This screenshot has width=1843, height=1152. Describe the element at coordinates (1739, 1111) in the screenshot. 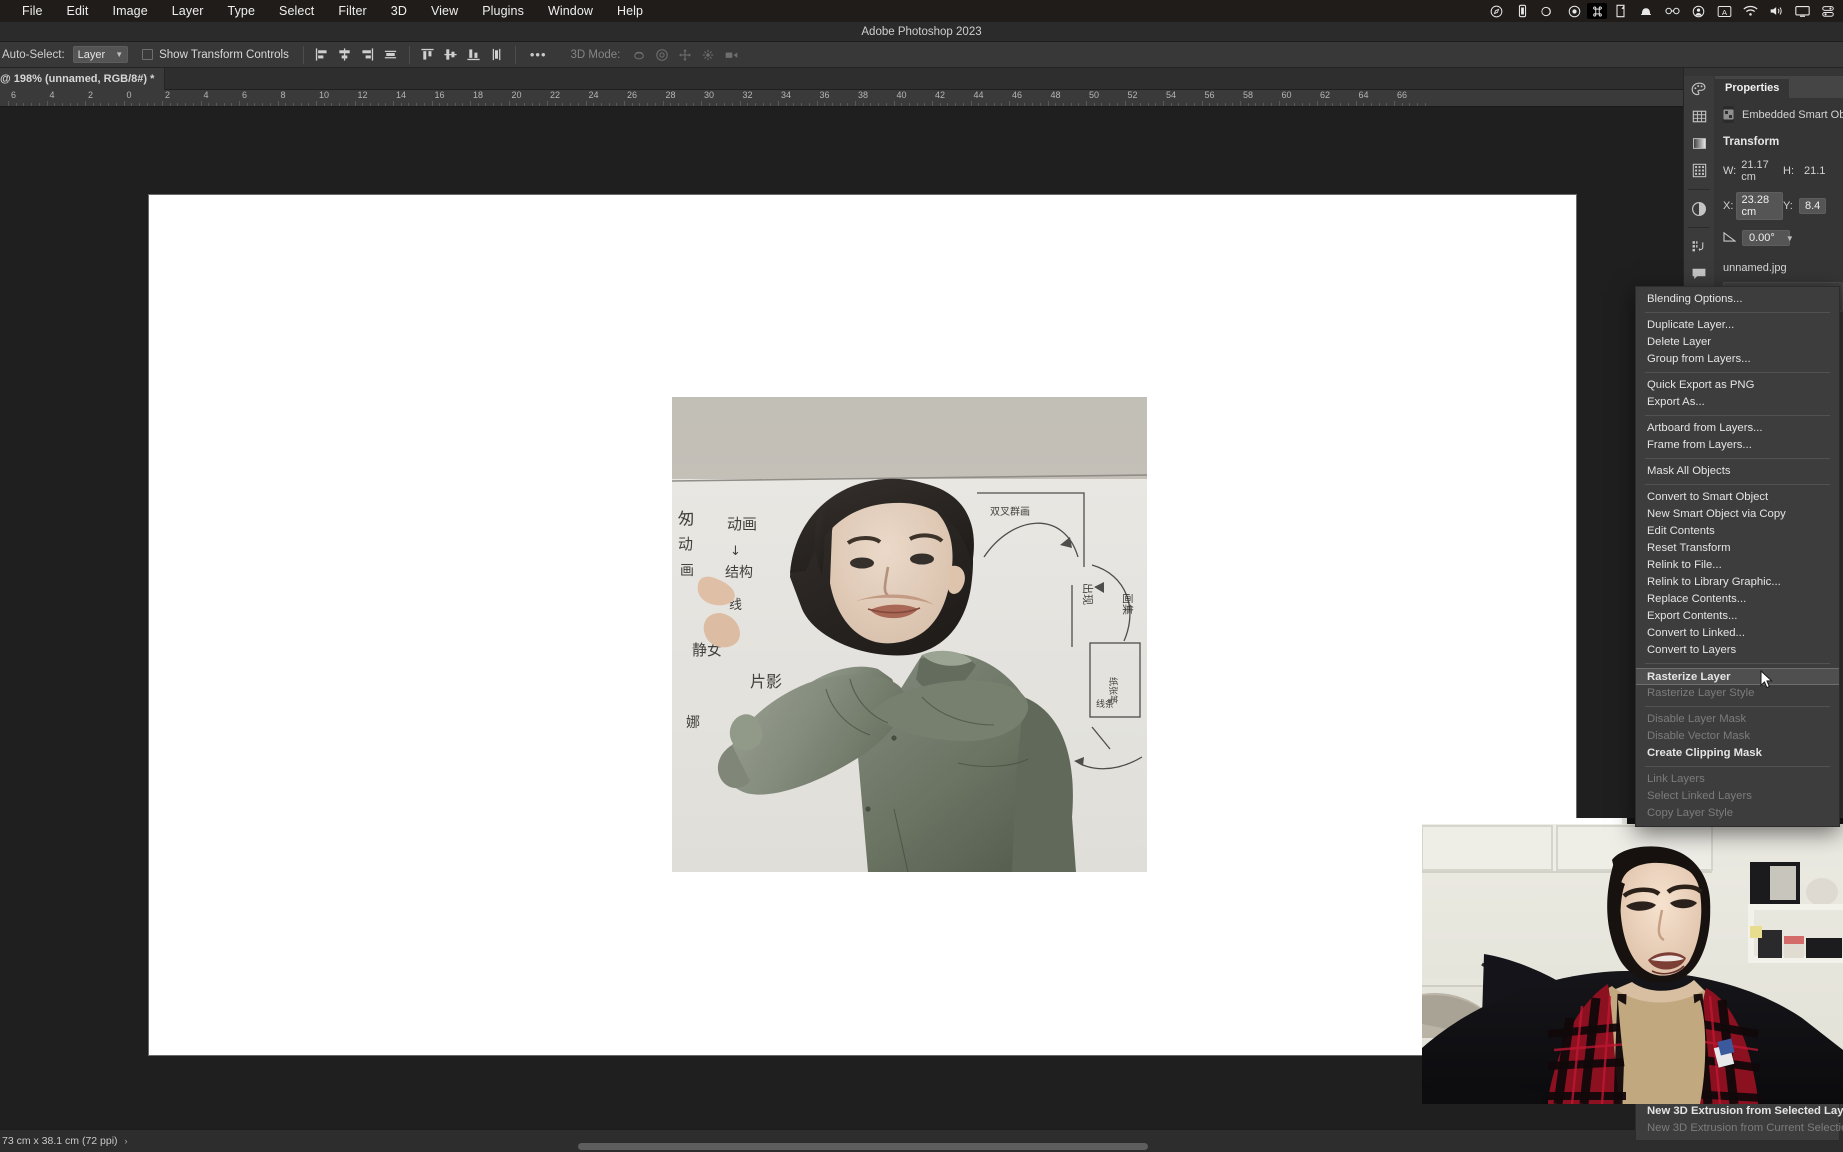

I see `menu-item: New 3D Extrusion from Selected Layer` at that location.